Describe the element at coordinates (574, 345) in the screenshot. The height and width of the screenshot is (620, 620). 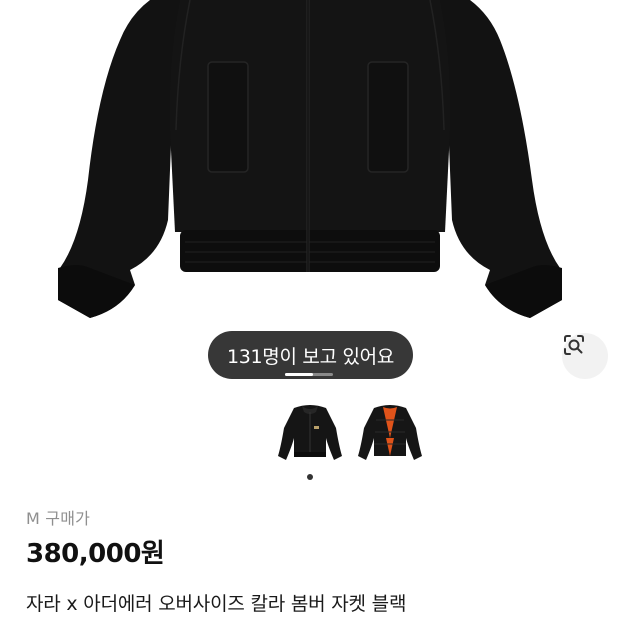
I see `visual-search-icon` at that location.